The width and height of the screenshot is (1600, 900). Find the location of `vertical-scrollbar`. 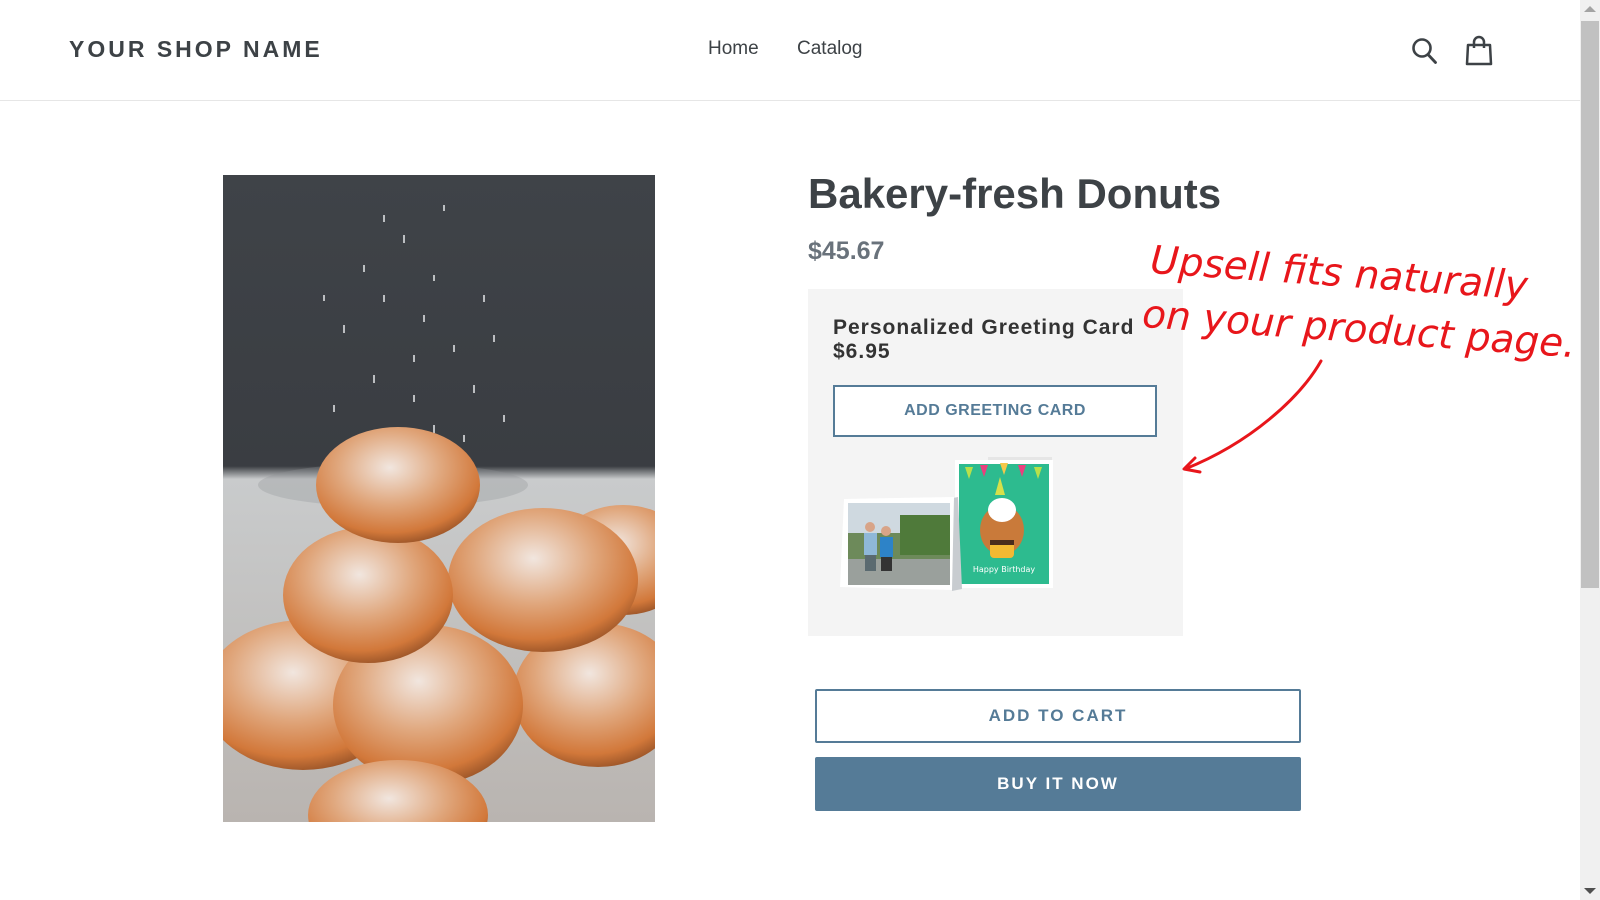

vertical-scrollbar is located at coordinates (1590, 450).